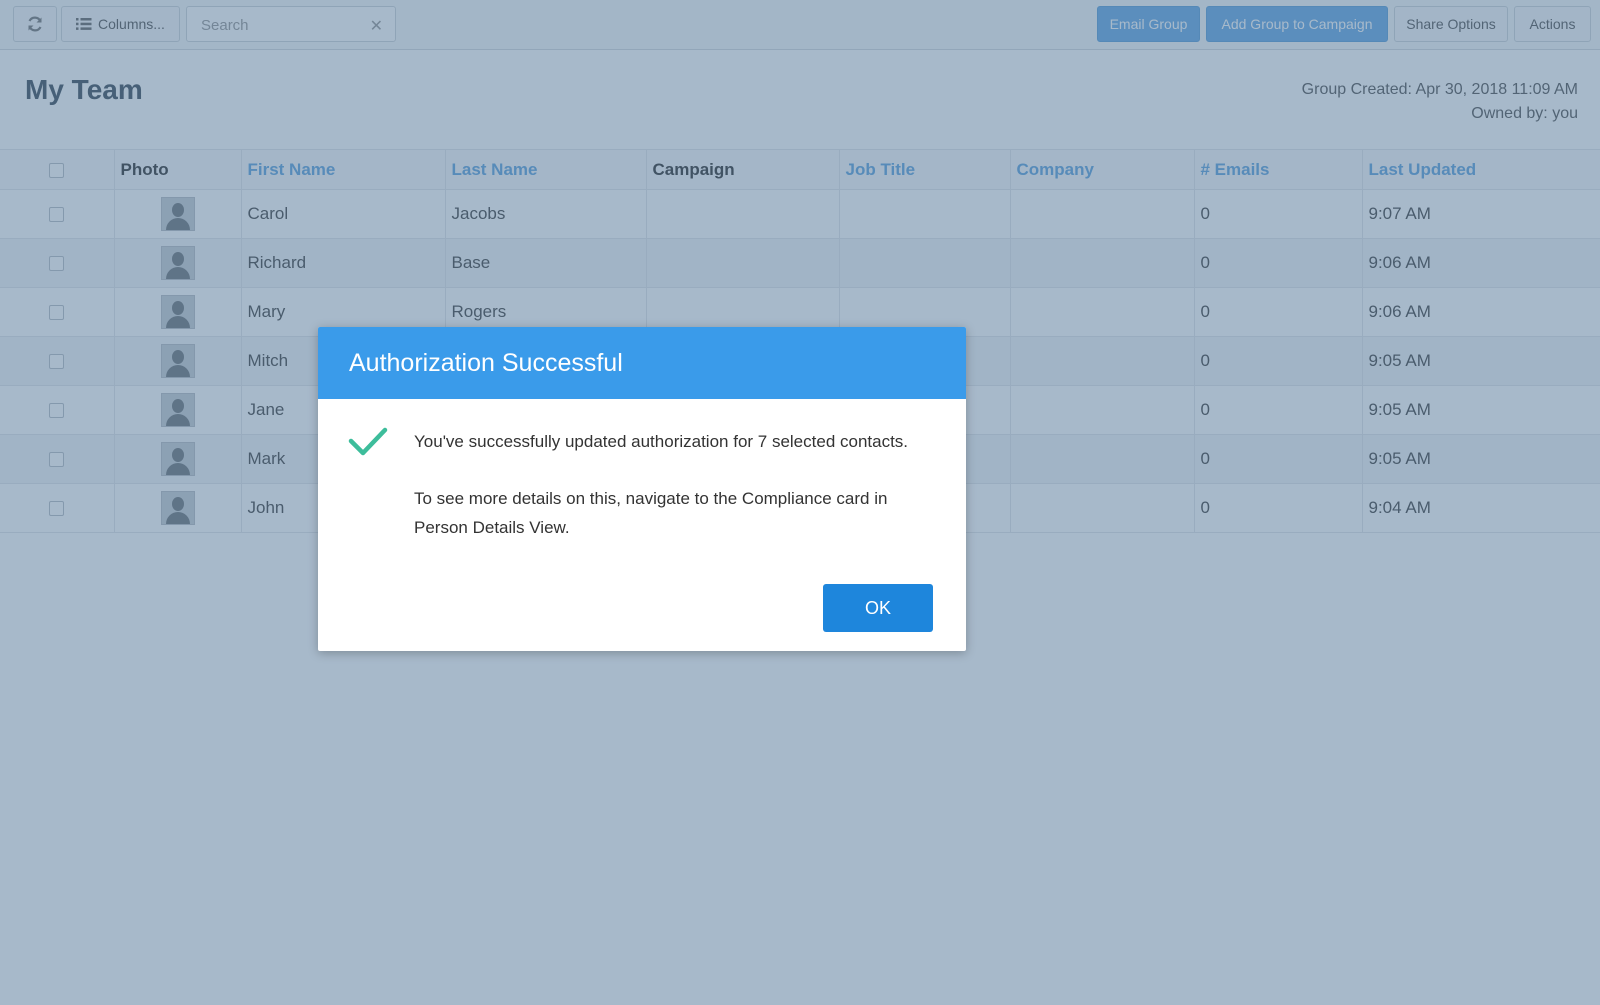 The height and width of the screenshot is (1005, 1600). What do you see at coordinates (486, 362) in the screenshot?
I see `dialog-title: Authorization Successful` at bounding box center [486, 362].